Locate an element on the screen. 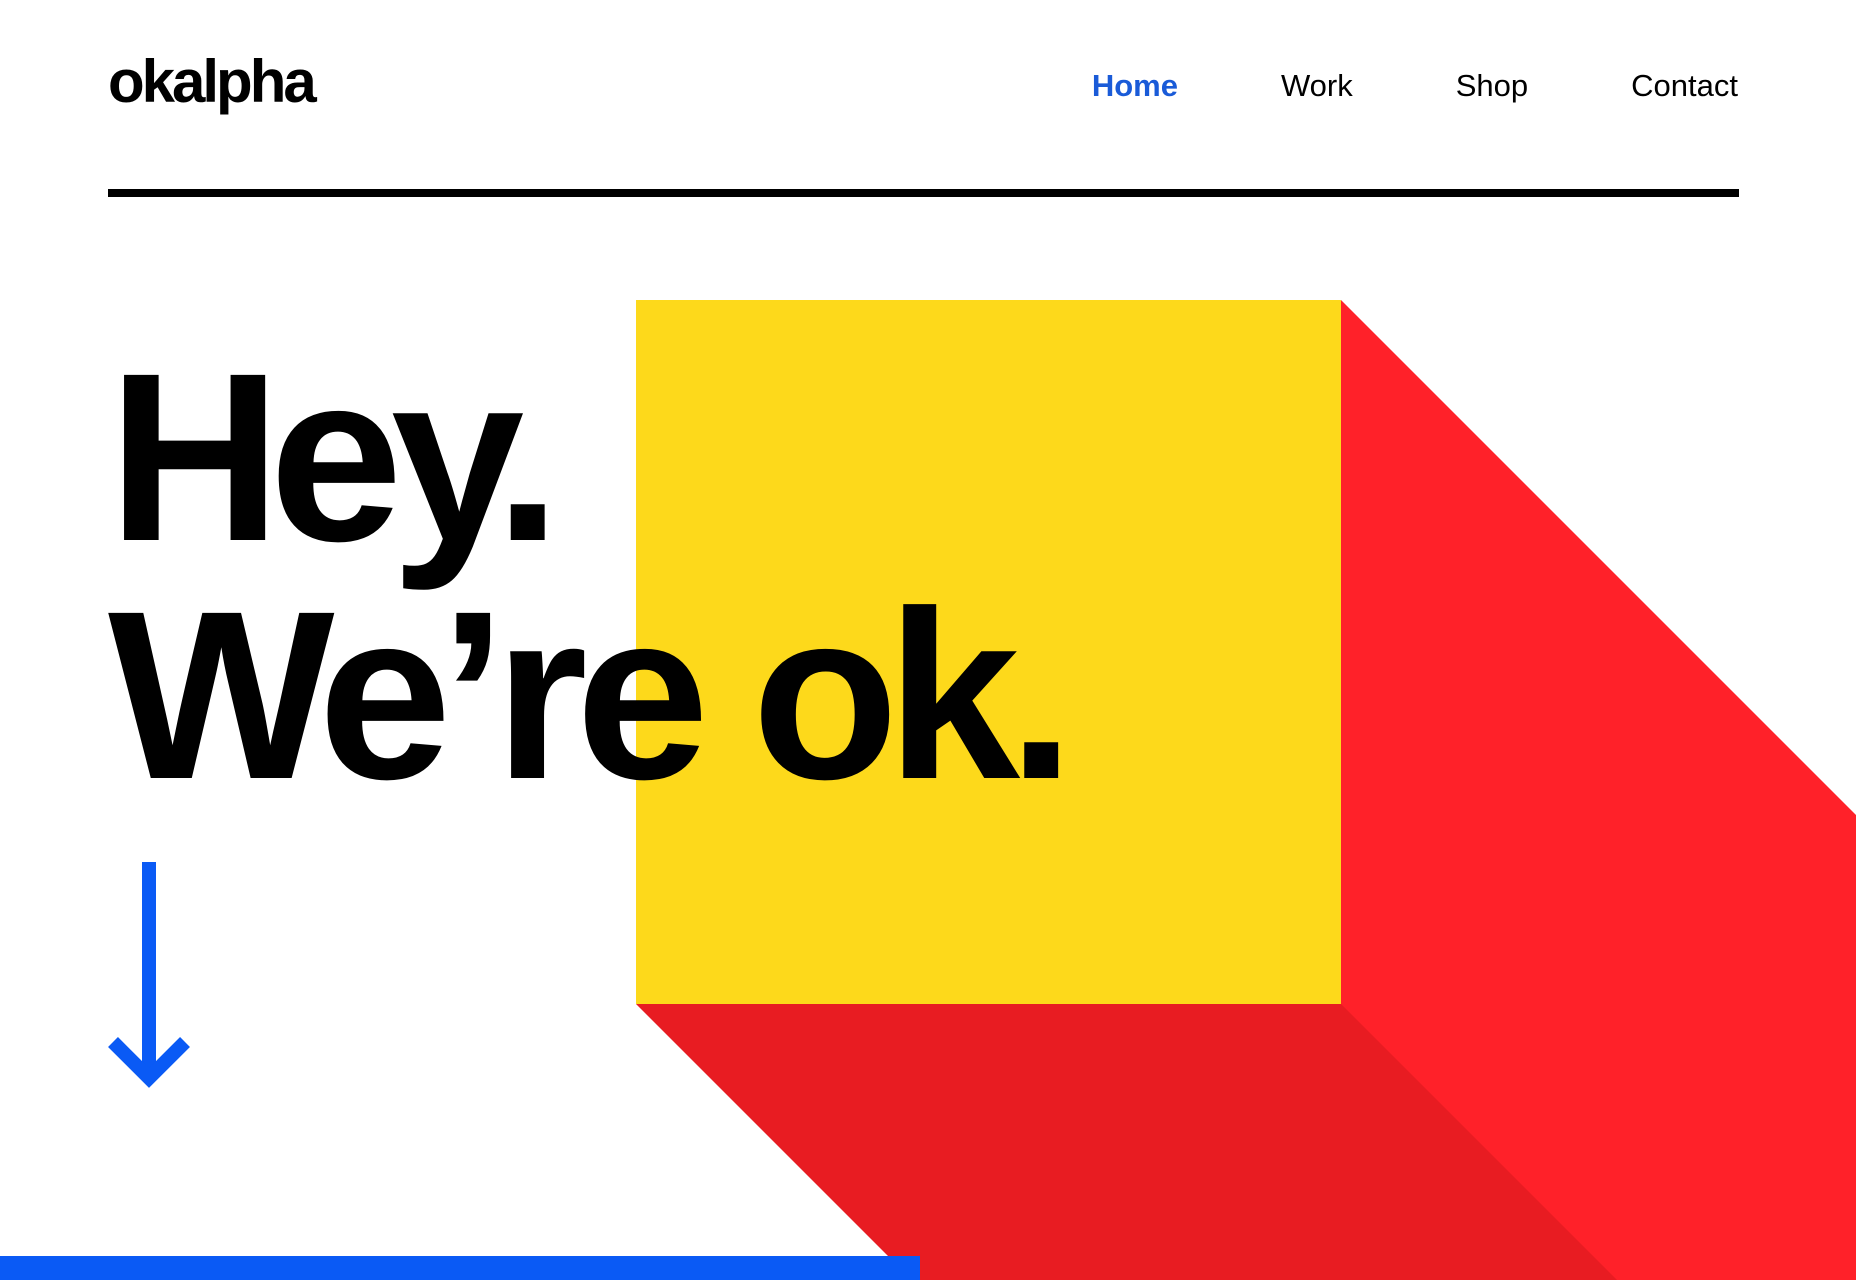 Image resolution: width=1856 pixels, height=1280 pixels. hero-line-2: We’re ok. is located at coordinates (591, 695).